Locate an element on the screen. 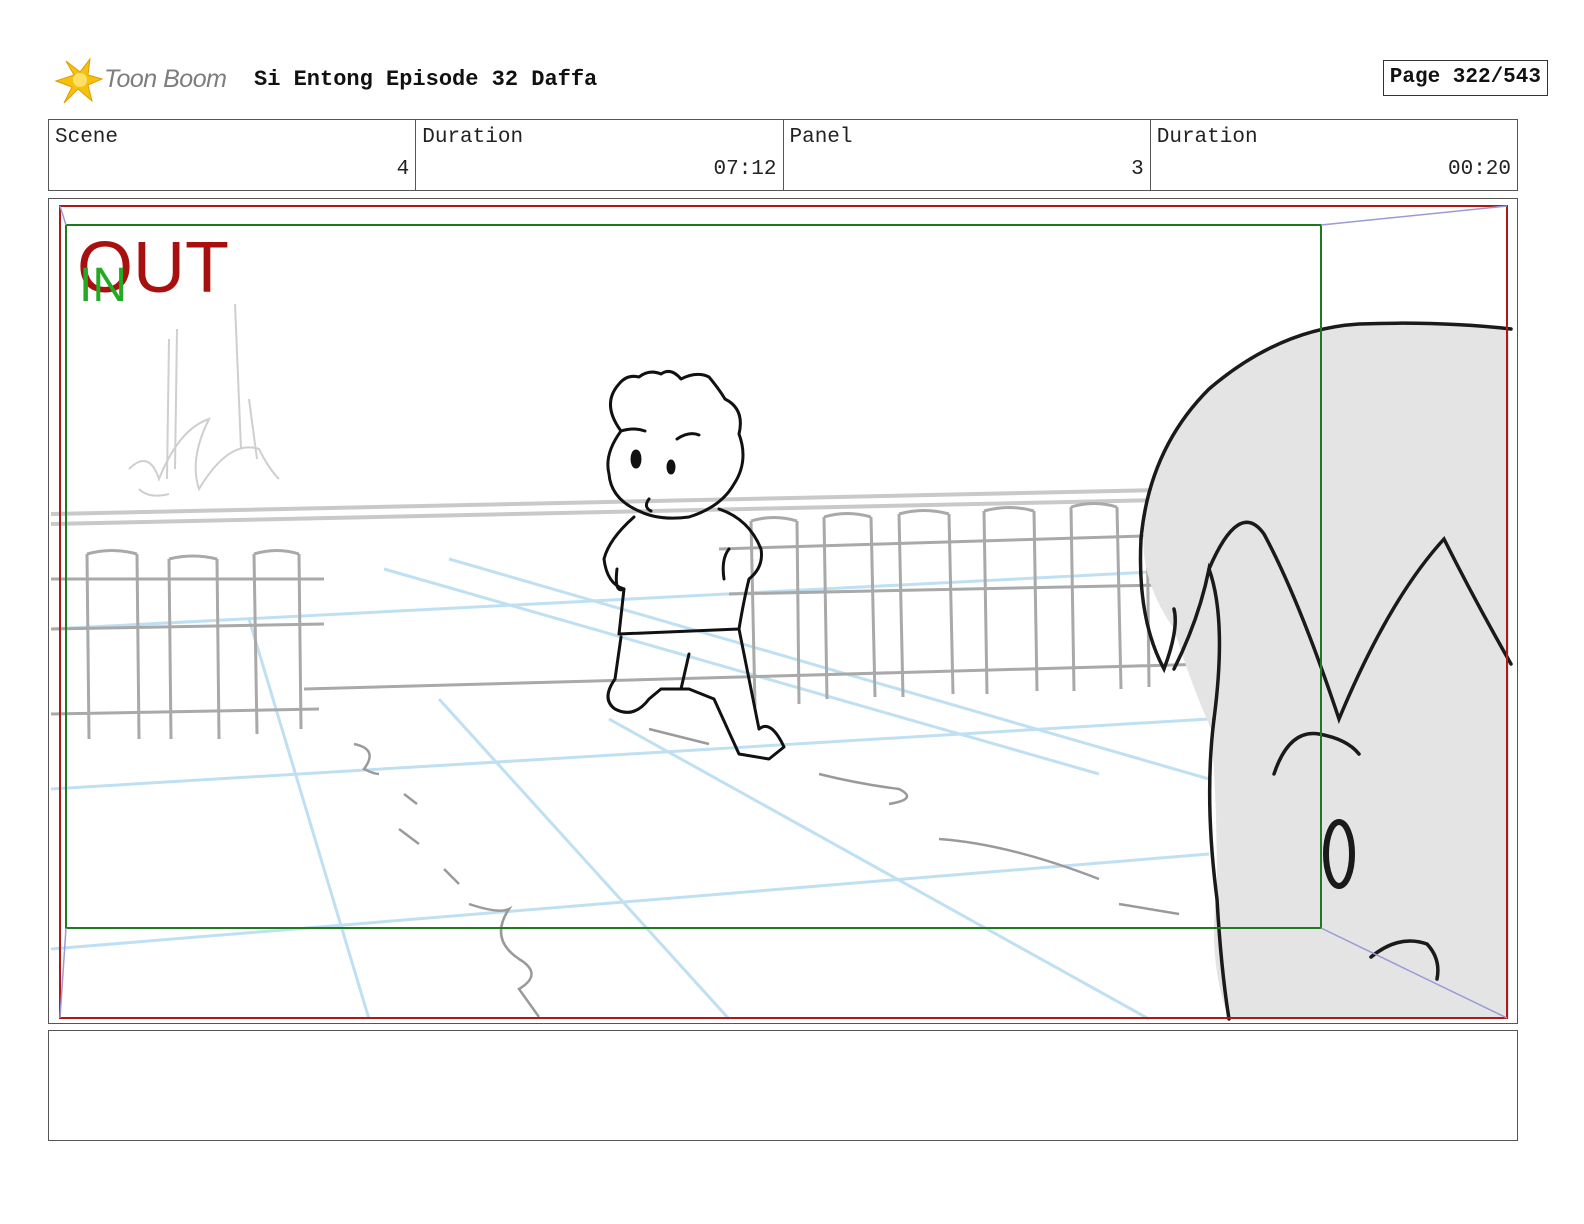  ground-marks is located at coordinates (766, 872).